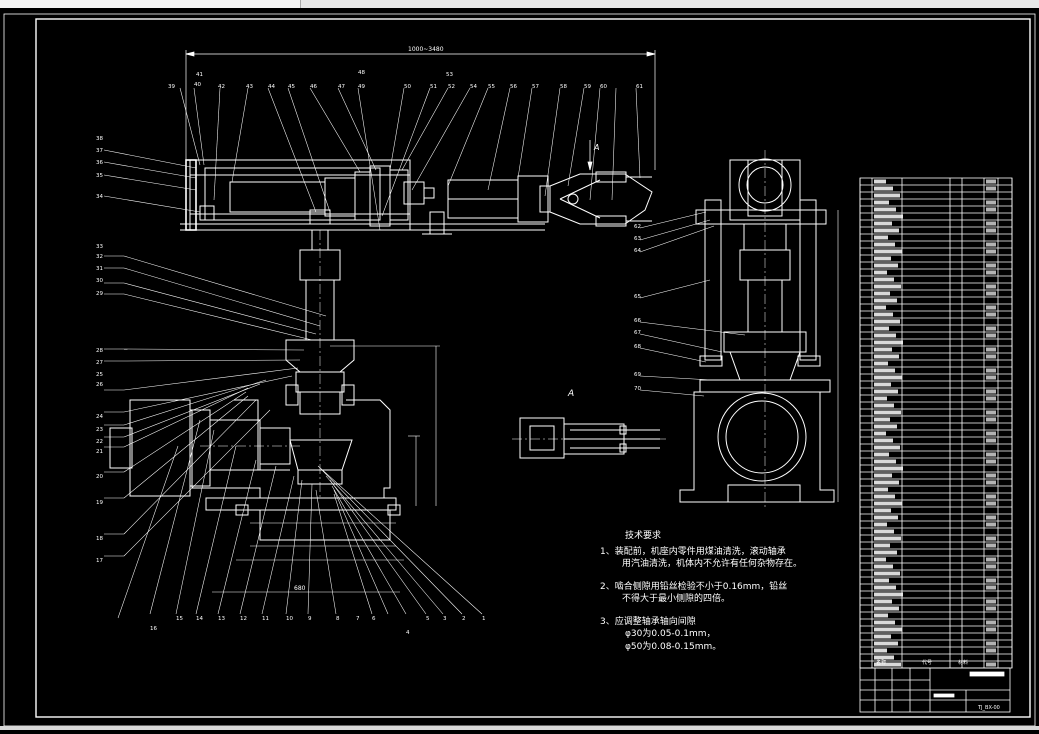 Image resolution: width=1039 pixels, height=734 pixels. Describe the element at coordinates (637, 251) in the screenshot. I see `balloon-64: 64` at that location.